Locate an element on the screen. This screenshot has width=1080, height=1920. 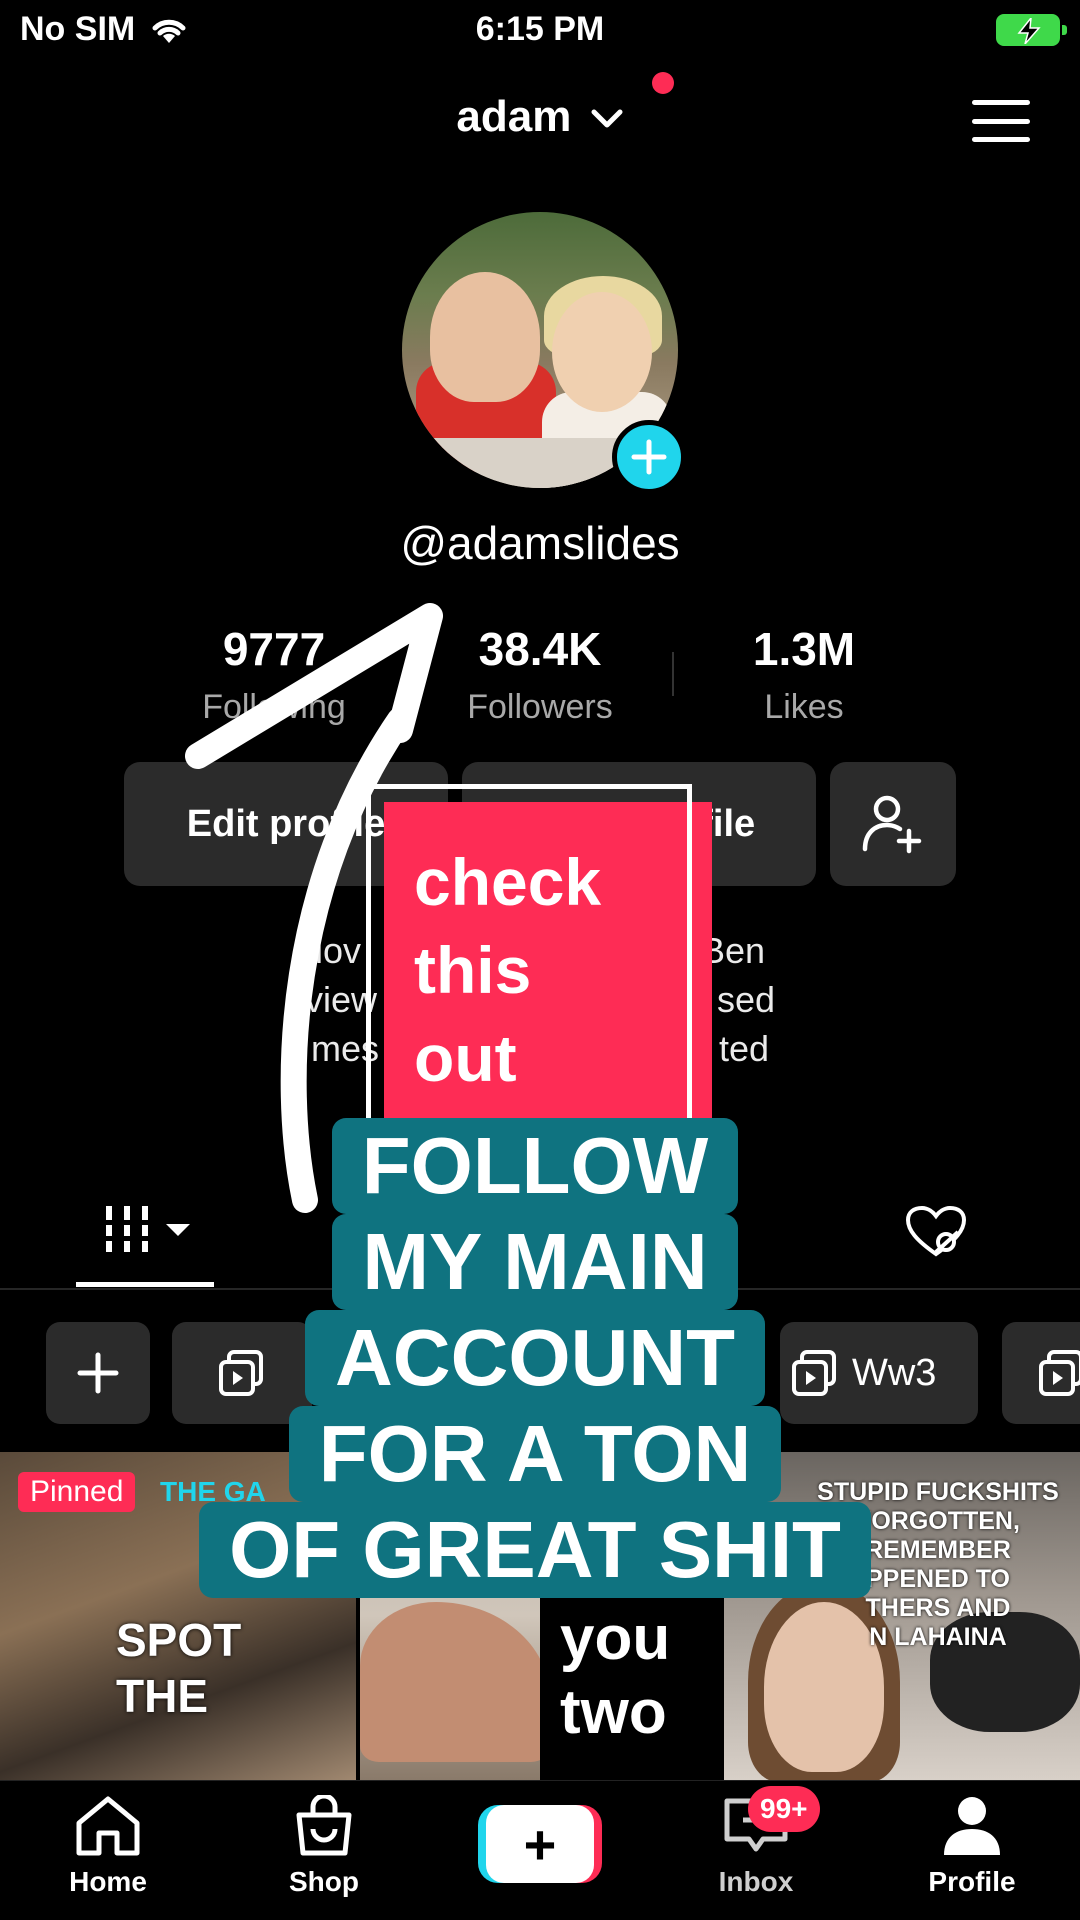
inbox-badge: 99+ is located at coordinates (784, 1809).